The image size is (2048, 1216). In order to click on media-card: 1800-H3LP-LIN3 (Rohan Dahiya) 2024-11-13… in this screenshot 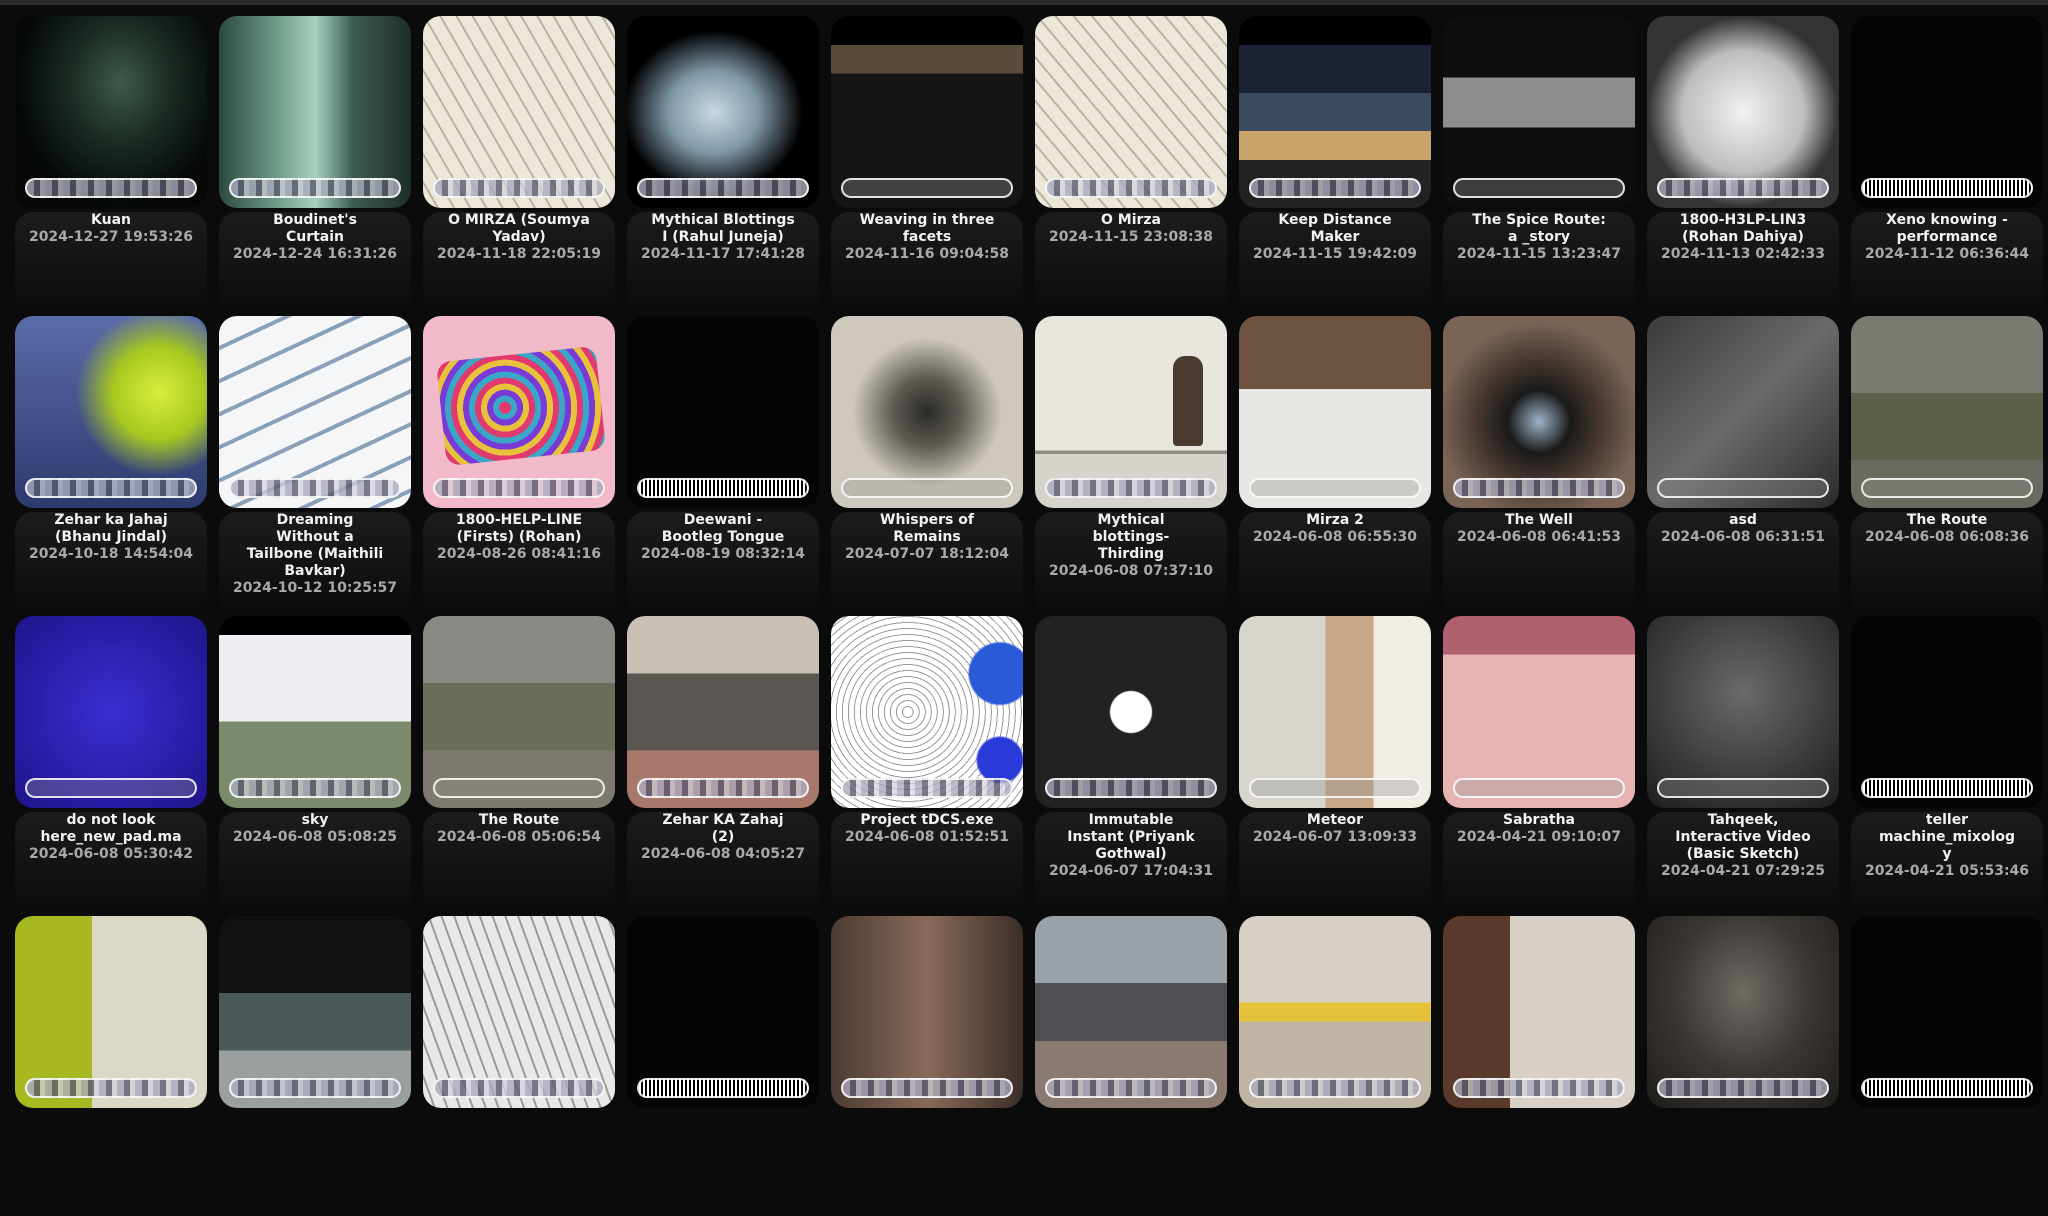, I will do `click(1743, 166)`.